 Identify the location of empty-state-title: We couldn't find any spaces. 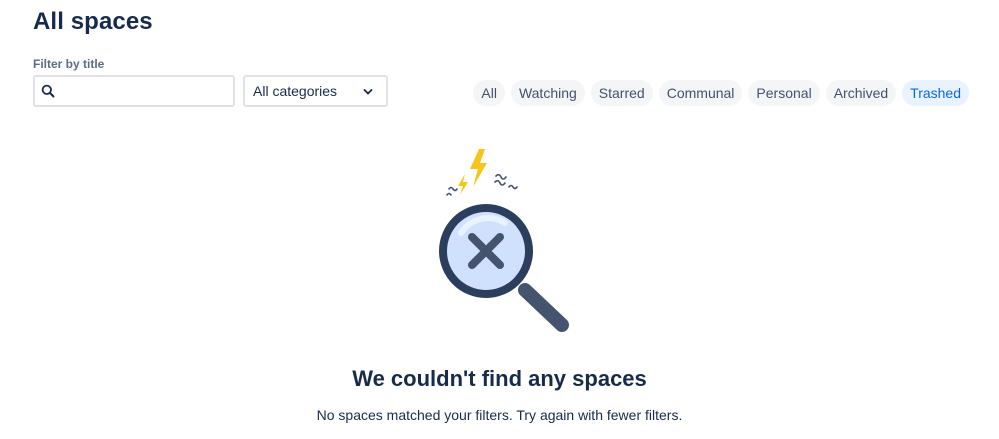
(499, 378).